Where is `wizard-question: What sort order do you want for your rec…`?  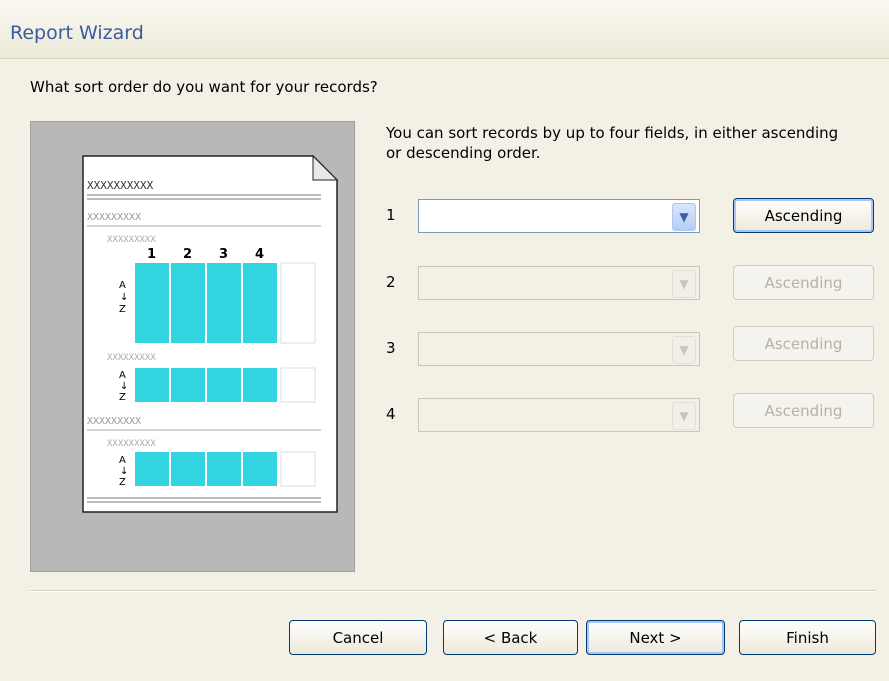
wizard-question: What sort order do you want for your rec… is located at coordinates (204, 87).